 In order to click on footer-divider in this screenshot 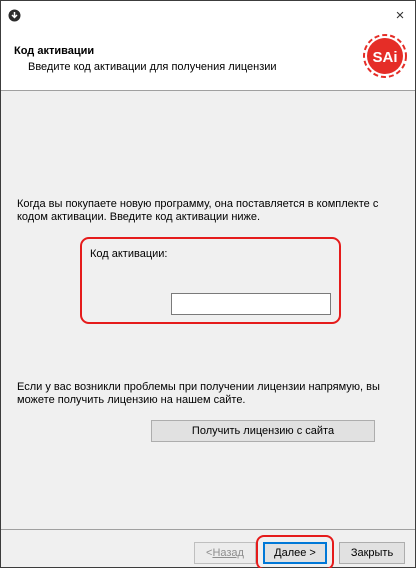, I will do `click(208, 529)`.